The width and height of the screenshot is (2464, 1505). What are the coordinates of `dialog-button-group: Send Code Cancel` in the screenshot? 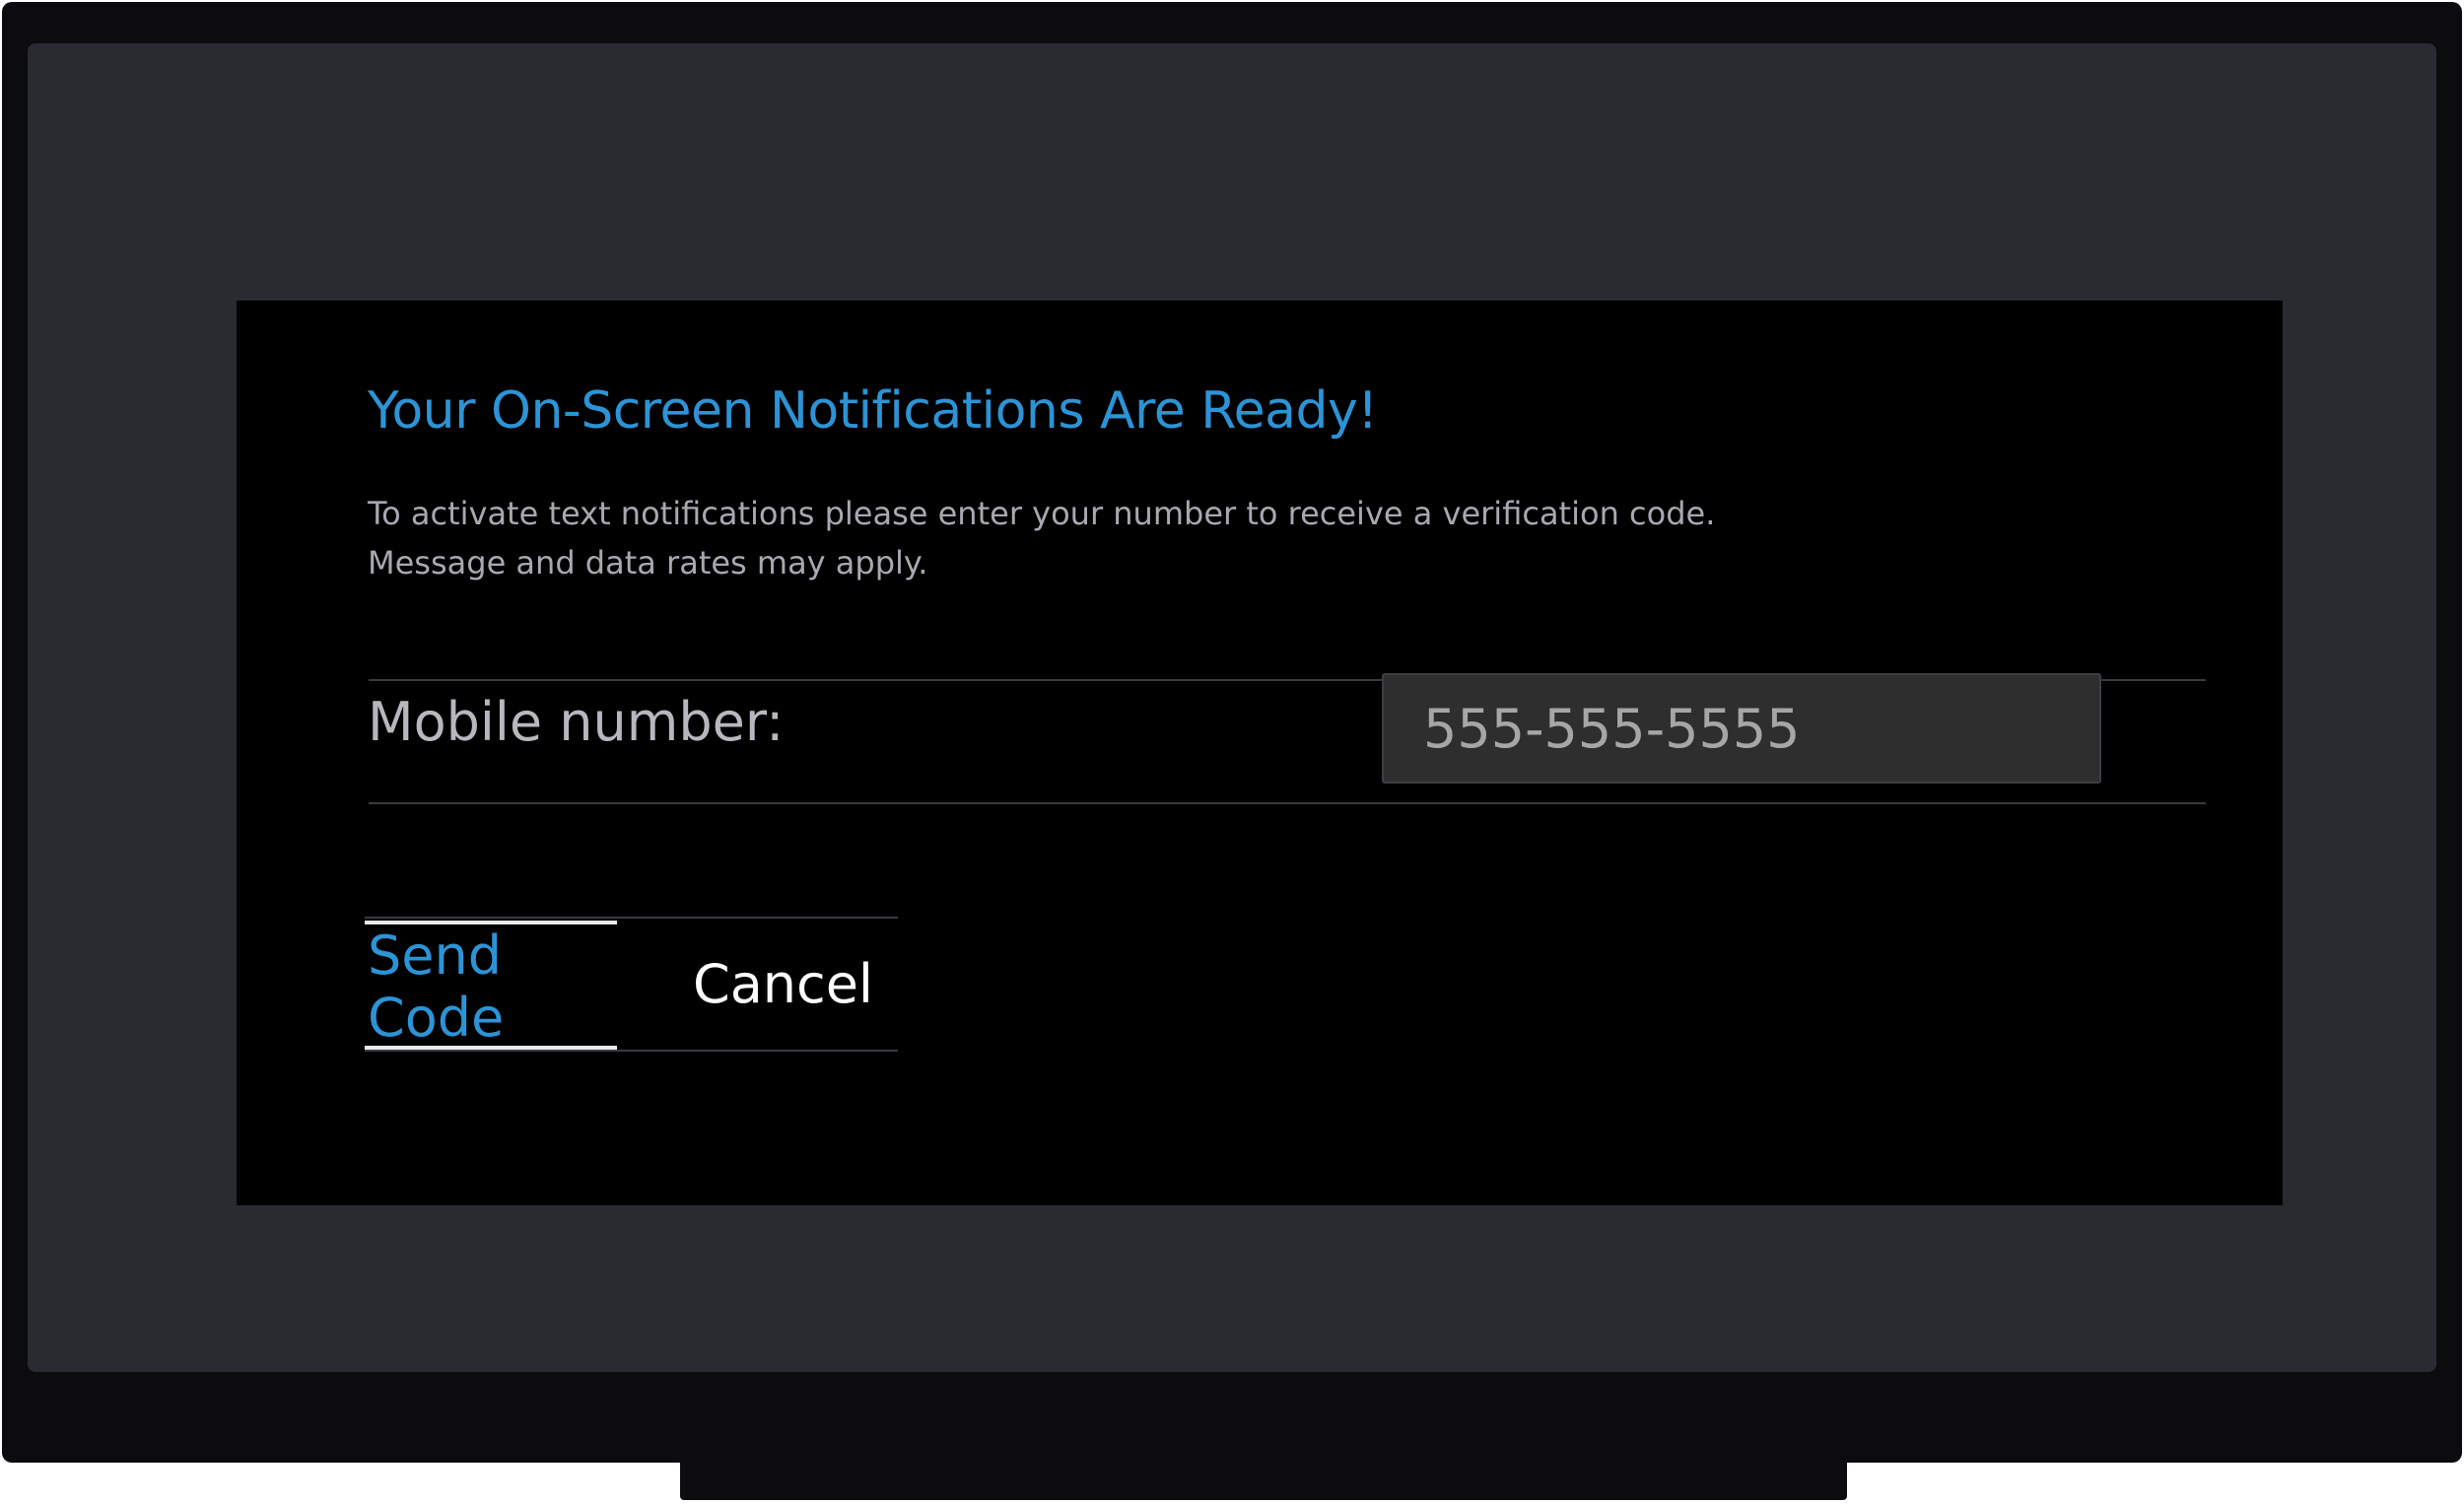 It's located at (631, 984).